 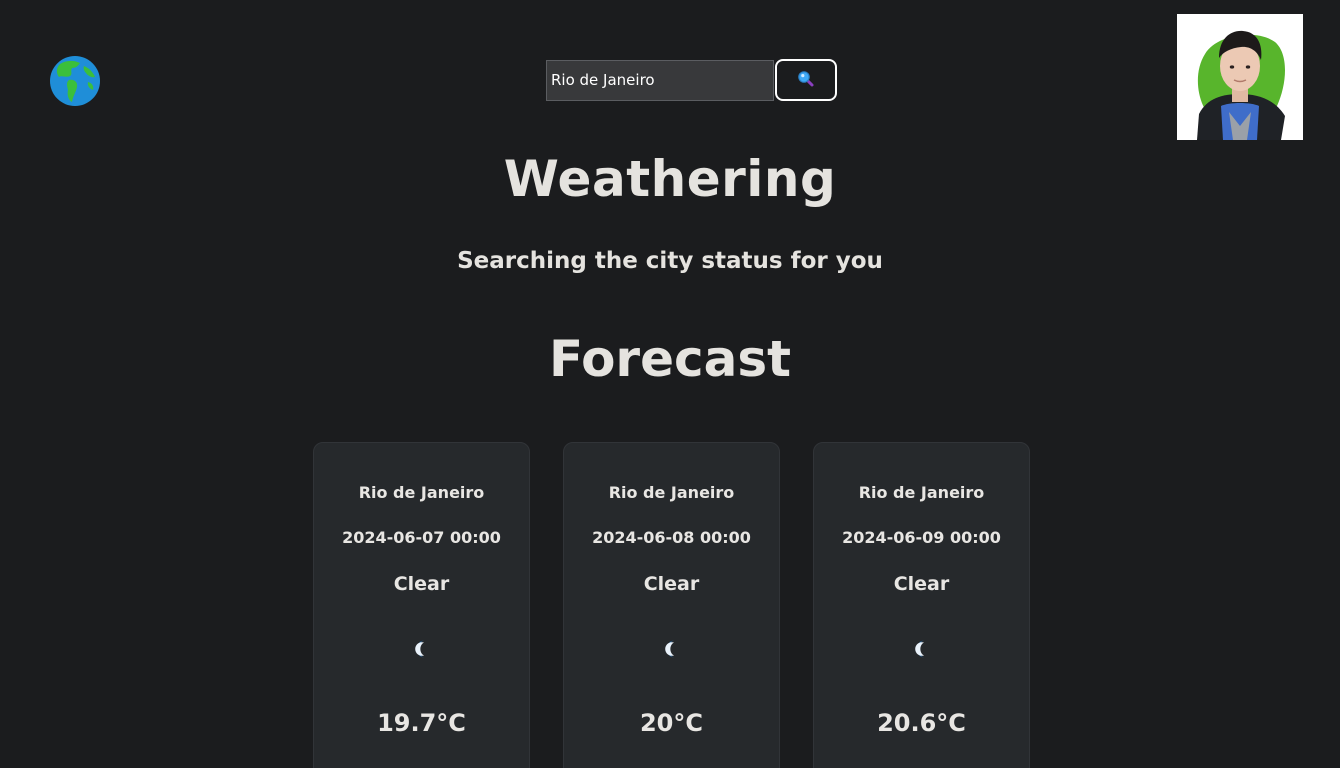 What do you see at coordinates (1240, 77) in the screenshot?
I see `avatar` at bounding box center [1240, 77].